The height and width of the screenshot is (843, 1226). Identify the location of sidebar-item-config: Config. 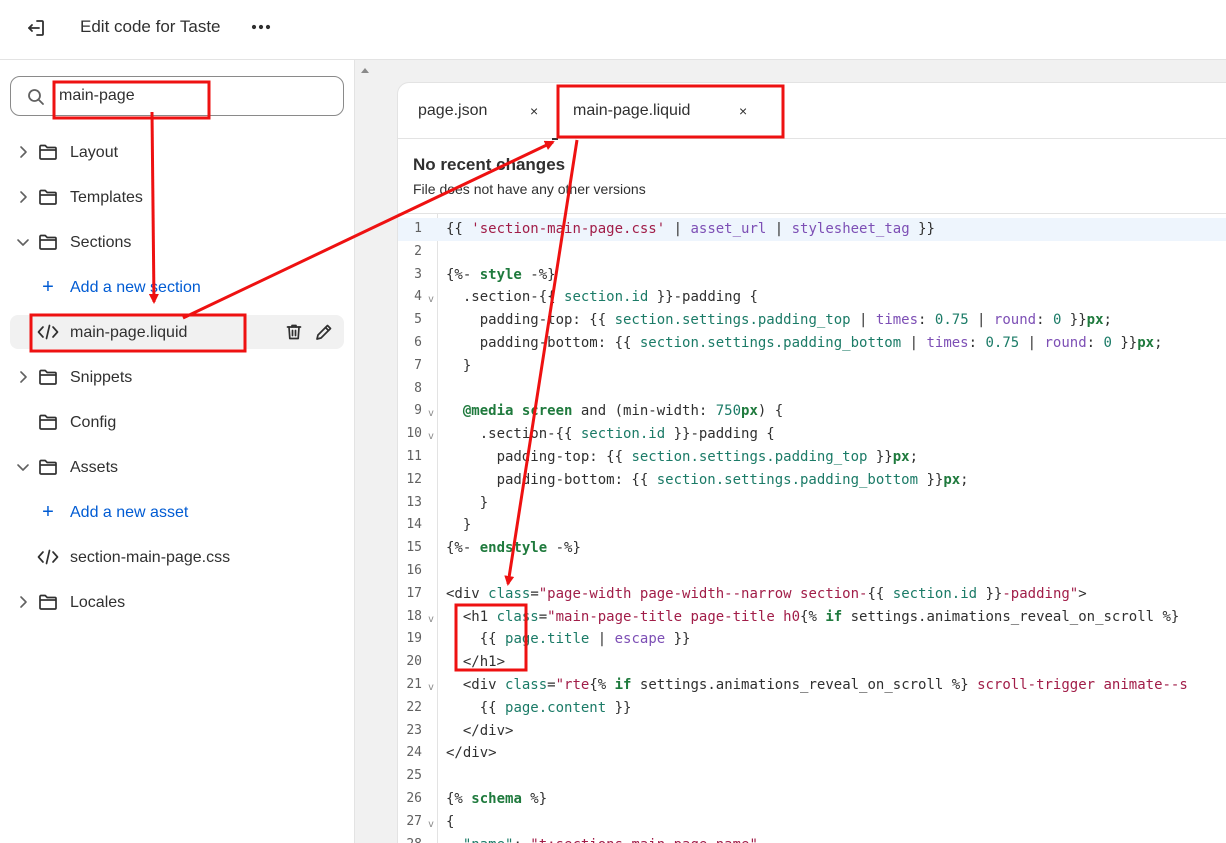
(177, 422).